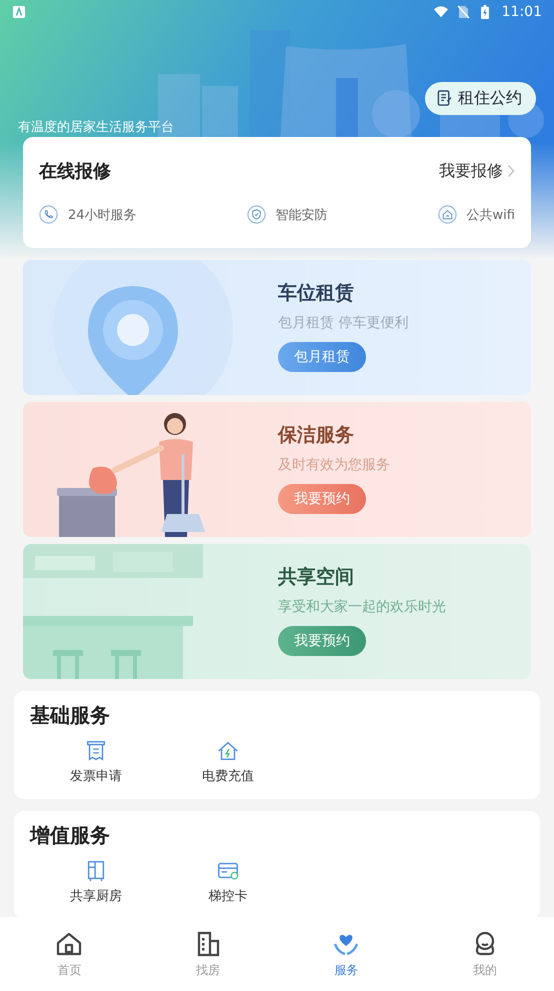  Describe the element at coordinates (362, 607) in the screenshot. I see `banner-subtitle: 享受和大家一起的欢乐时光` at that location.